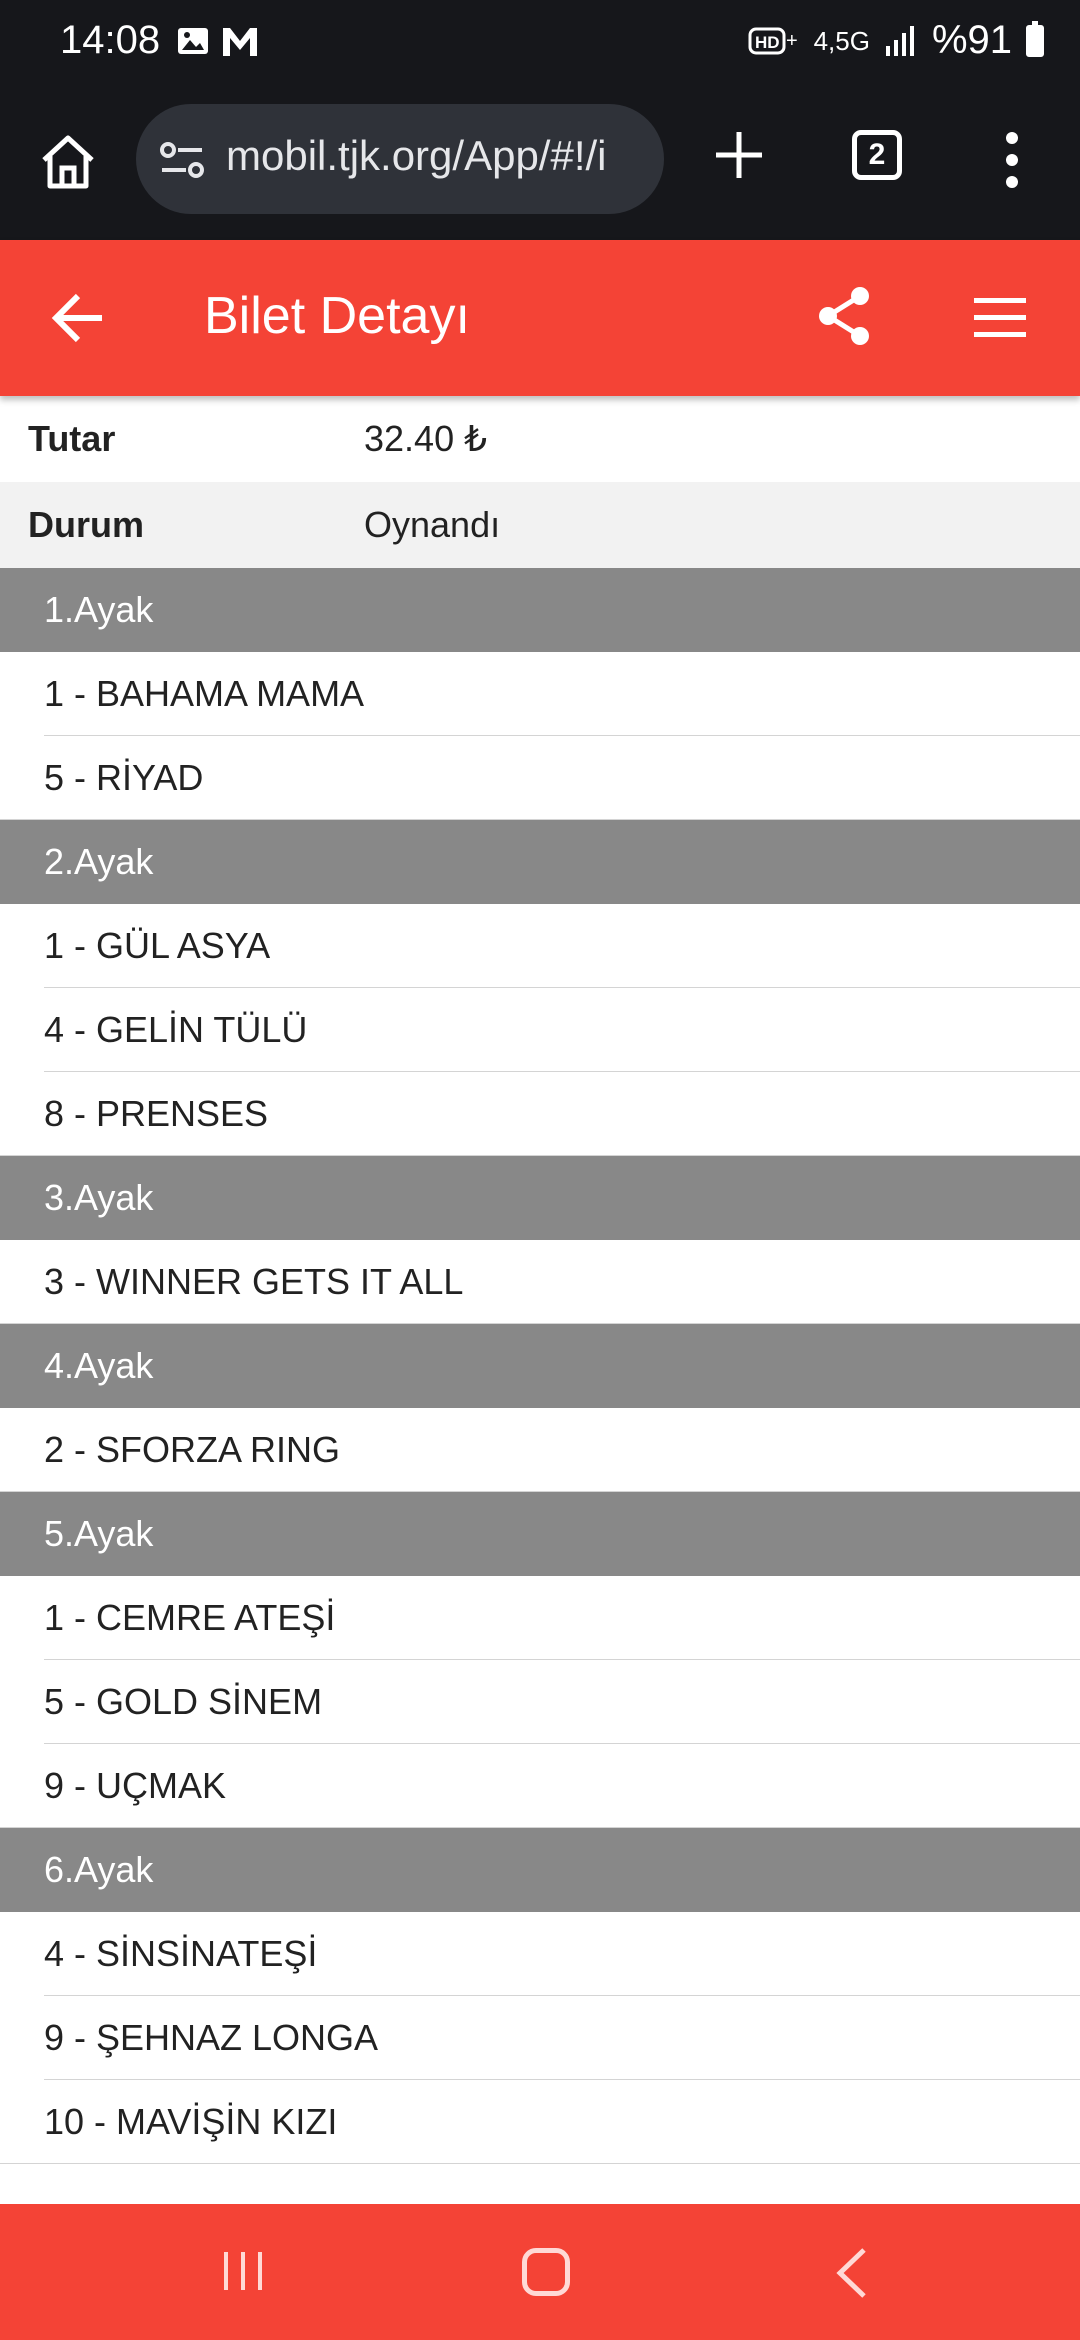 This screenshot has height=2340, width=1080. I want to click on leg-header: 3.Ayak, so click(540, 1198).